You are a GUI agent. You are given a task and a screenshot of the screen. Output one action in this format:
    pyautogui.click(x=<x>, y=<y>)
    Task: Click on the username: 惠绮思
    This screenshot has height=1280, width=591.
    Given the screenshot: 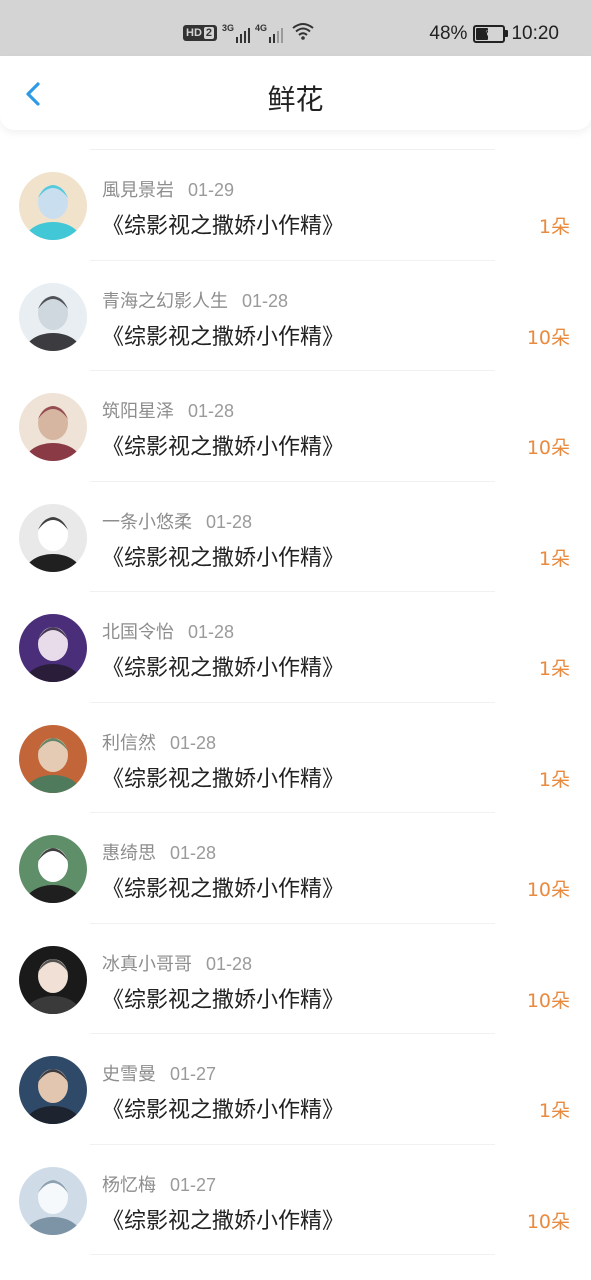 What is the action you would take?
    pyautogui.click(x=129, y=853)
    